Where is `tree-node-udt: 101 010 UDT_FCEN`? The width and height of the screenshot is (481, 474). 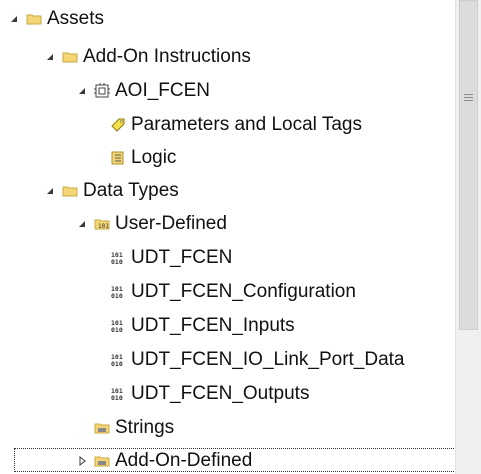
tree-node-udt: 101 010 UDT_FCEN is located at coordinates (171, 258).